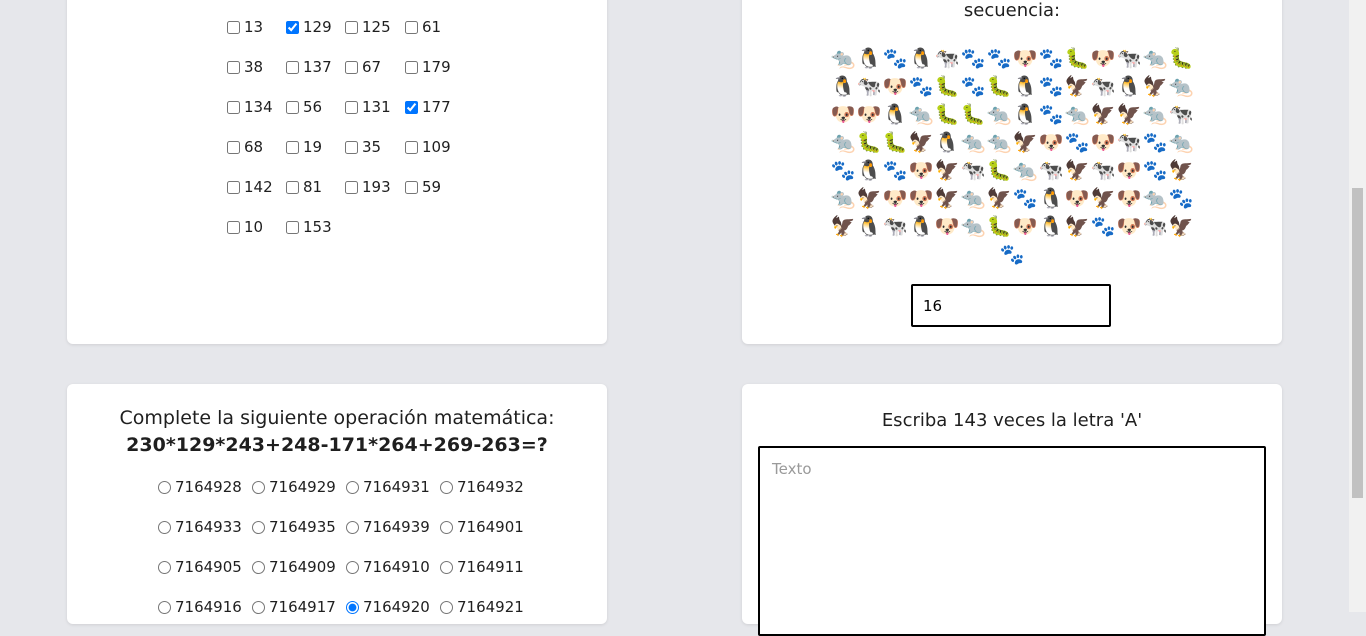 The image size is (1366, 636). I want to click on number-checkbox-option: 134, so click(256, 107).